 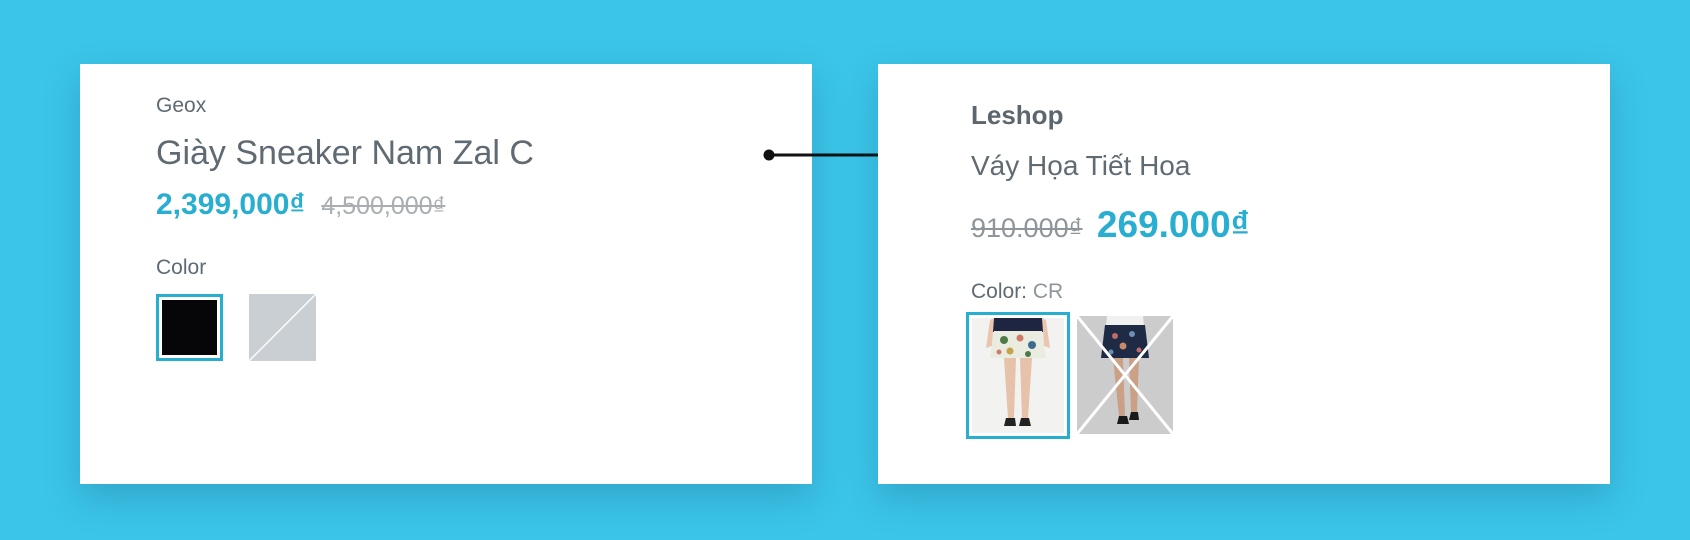 I want to click on sale-price: 269.000₫, so click(x=1173, y=224).